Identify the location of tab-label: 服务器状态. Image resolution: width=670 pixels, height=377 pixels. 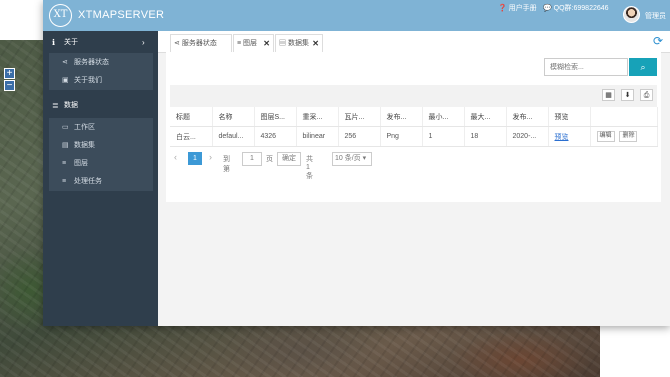
(199, 43).